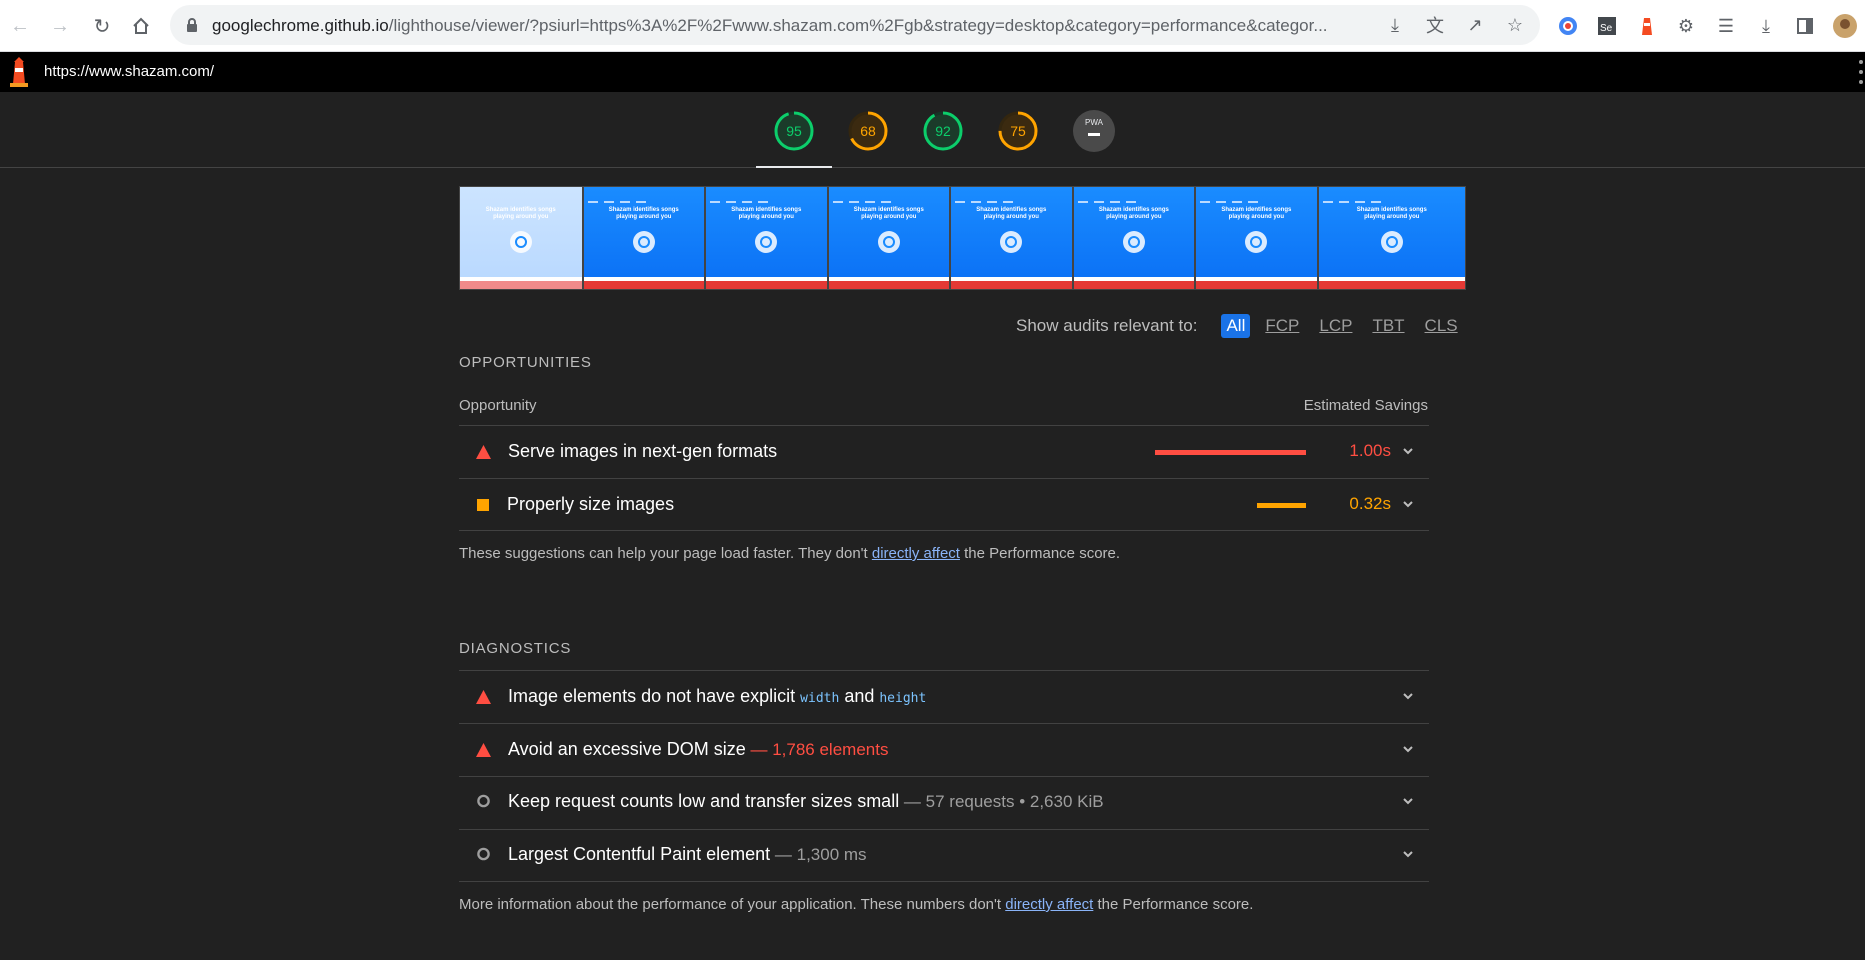 The image size is (1865, 960). What do you see at coordinates (1686, 26) in the screenshot?
I see `extensions-puzzle-icon: ⚙` at bounding box center [1686, 26].